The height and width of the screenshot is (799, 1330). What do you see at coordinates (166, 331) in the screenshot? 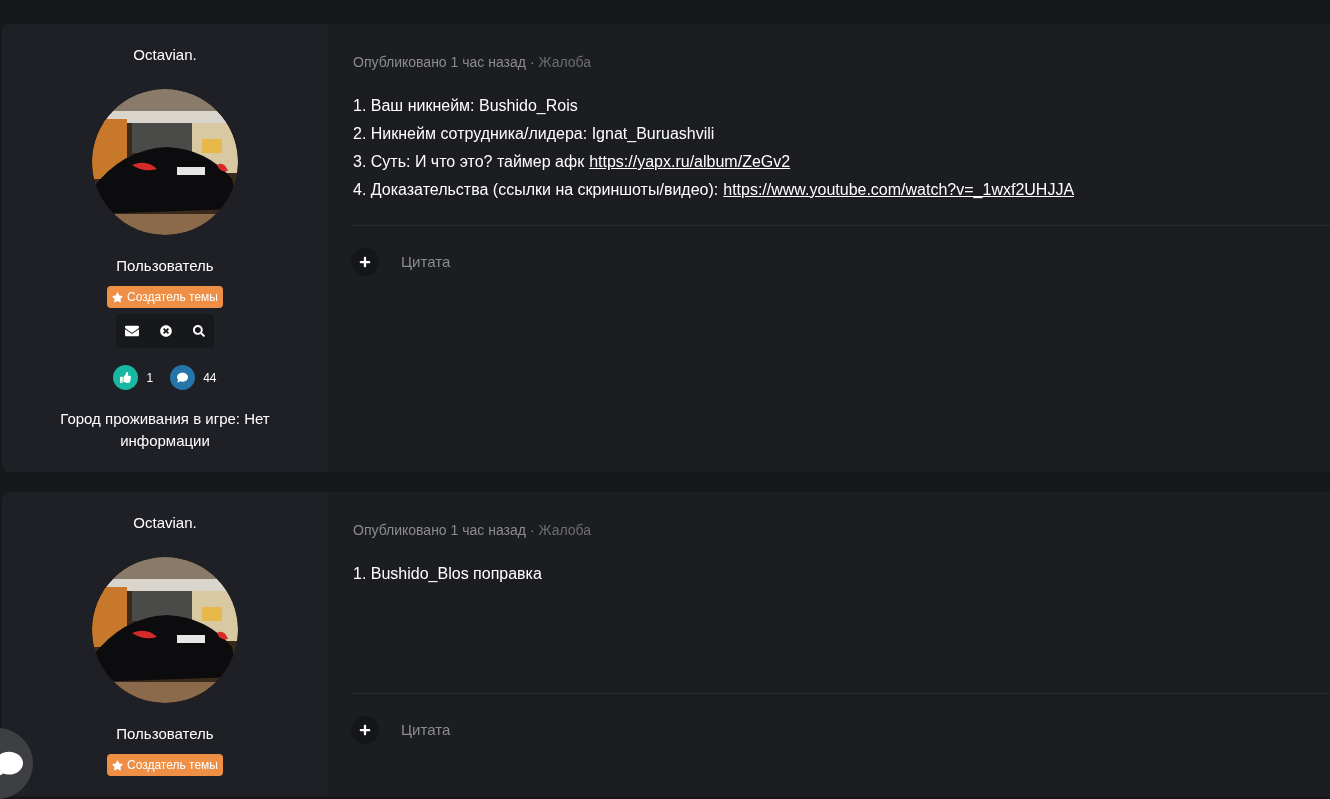
I see `ignore-button` at bounding box center [166, 331].